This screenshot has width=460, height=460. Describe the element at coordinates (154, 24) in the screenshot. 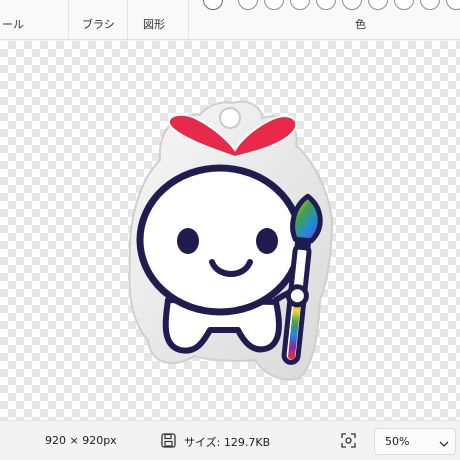

I see `shapes-group-label: 図形` at that location.